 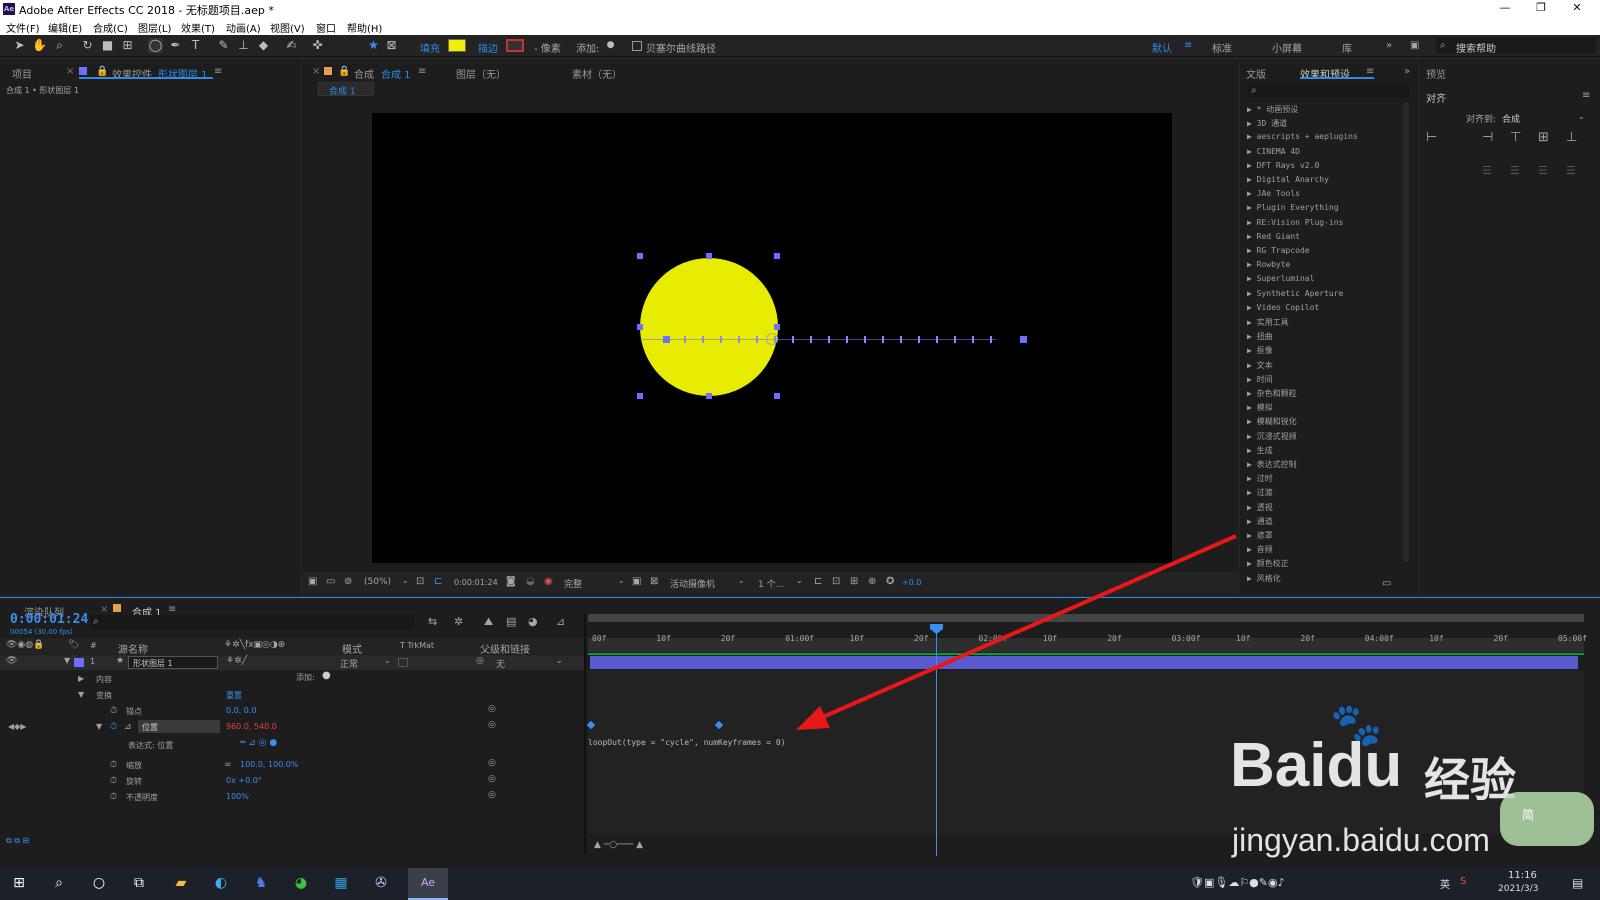 What do you see at coordinates (59, 883) in the screenshot?
I see `search-icon: ⌕` at bounding box center [59, 883].